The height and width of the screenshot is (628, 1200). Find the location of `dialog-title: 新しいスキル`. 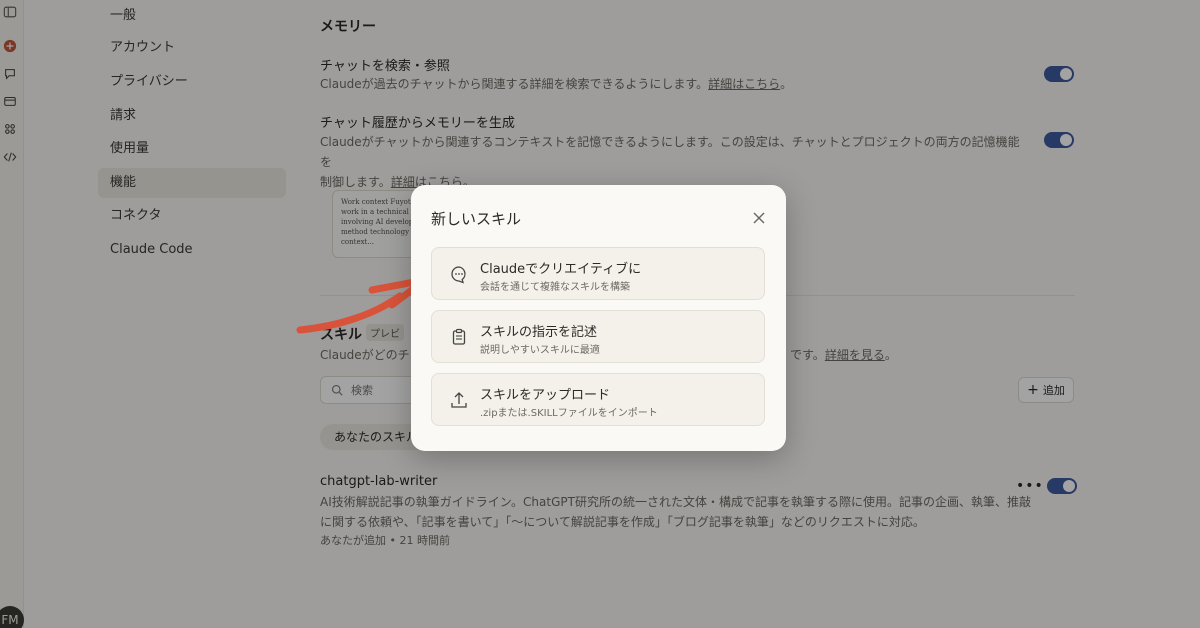

dialog-title: 新しいスキル is located at coordinates (476, 219).